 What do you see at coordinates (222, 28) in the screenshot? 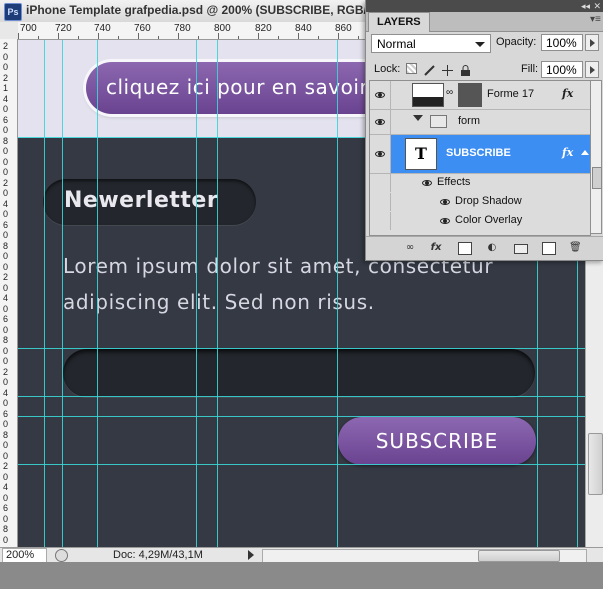
I see `ruler-label: 800` at bounding box center [222, 28].